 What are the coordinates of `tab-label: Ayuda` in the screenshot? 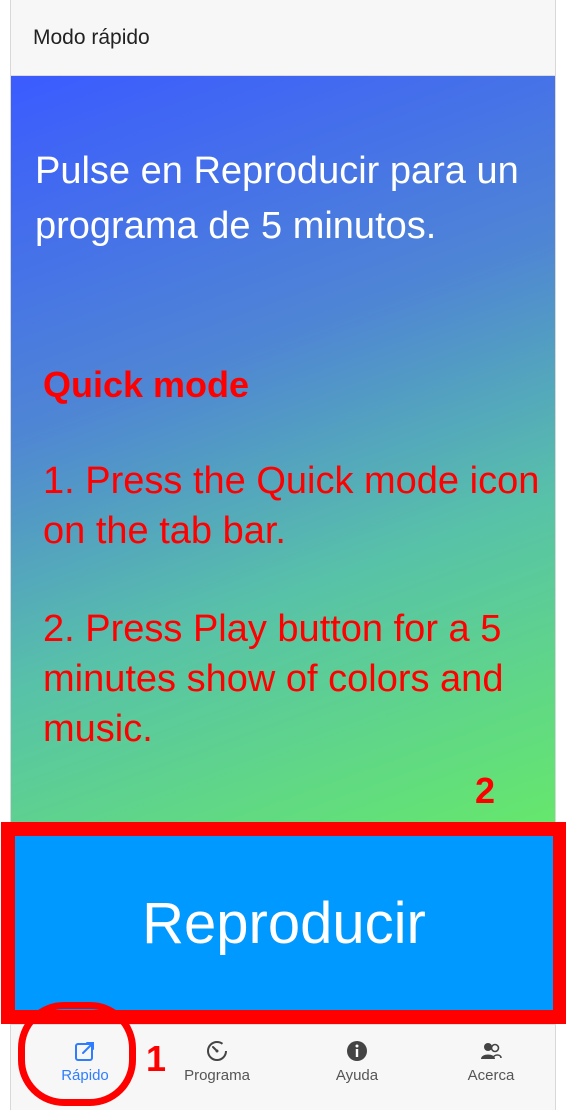 It's located at (357, 1075).